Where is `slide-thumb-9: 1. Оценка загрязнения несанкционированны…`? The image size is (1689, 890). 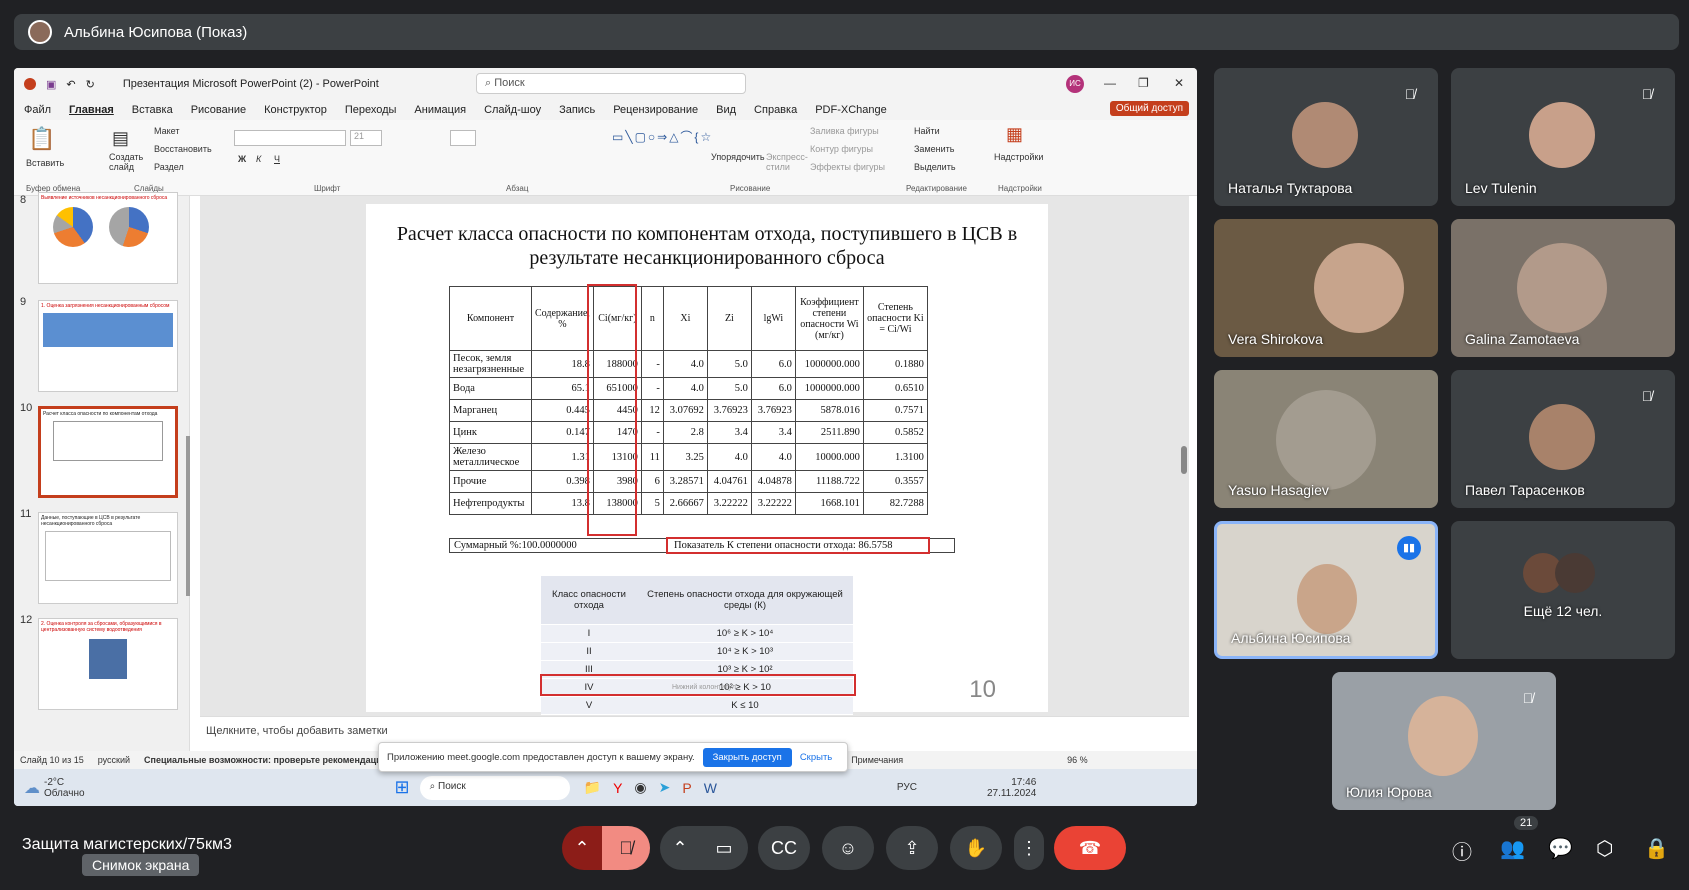 slide-thumb-9: 1. Оценка загрязнения несанкционированны… is located at coordinates (108, 346).